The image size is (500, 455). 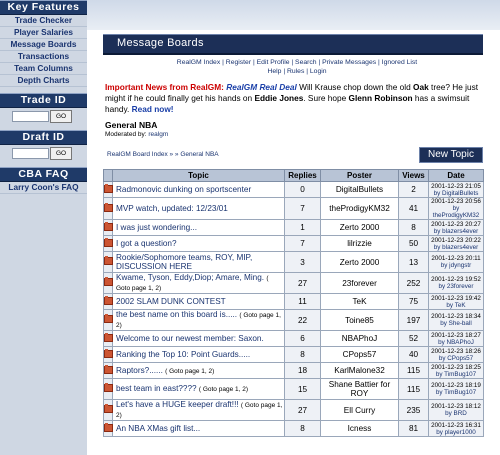 I want to click on last-post-date: 2001-12-23 18:34, so click(x=456, y=316).